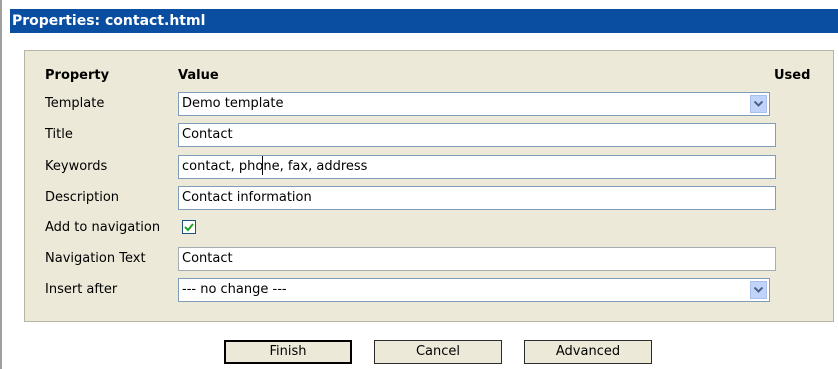 The height and width of the screenshot is (369, 838). I want to click on header-property: Property, so click(77, 75).